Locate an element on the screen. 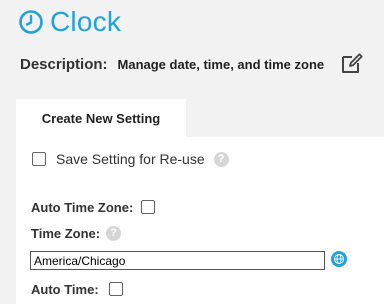 The width and height of the screenshot is (384, 304). tab-create-new-setting: Create New Setting is located at coordinates (101, 118).